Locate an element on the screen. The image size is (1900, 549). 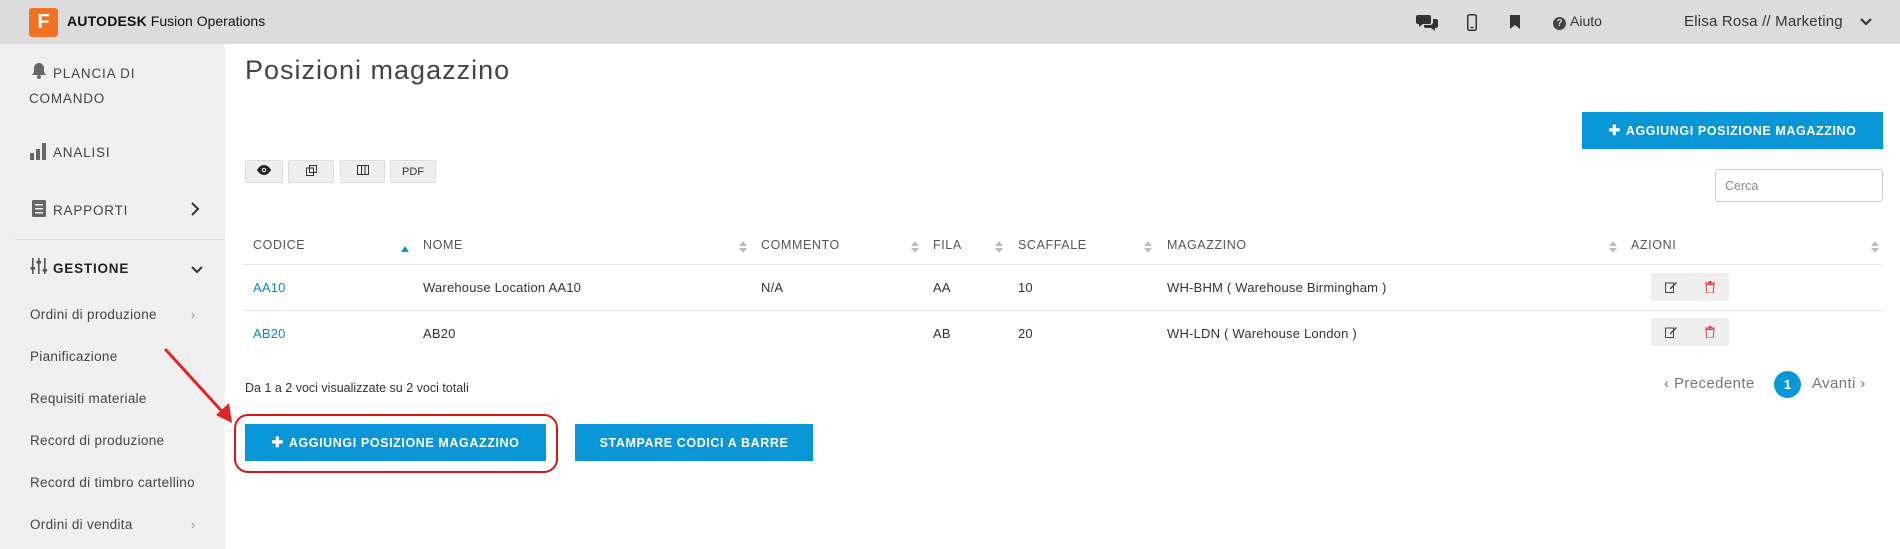
cell-nome: Warehouse Location AA10 is located at coordinates (502, 287).